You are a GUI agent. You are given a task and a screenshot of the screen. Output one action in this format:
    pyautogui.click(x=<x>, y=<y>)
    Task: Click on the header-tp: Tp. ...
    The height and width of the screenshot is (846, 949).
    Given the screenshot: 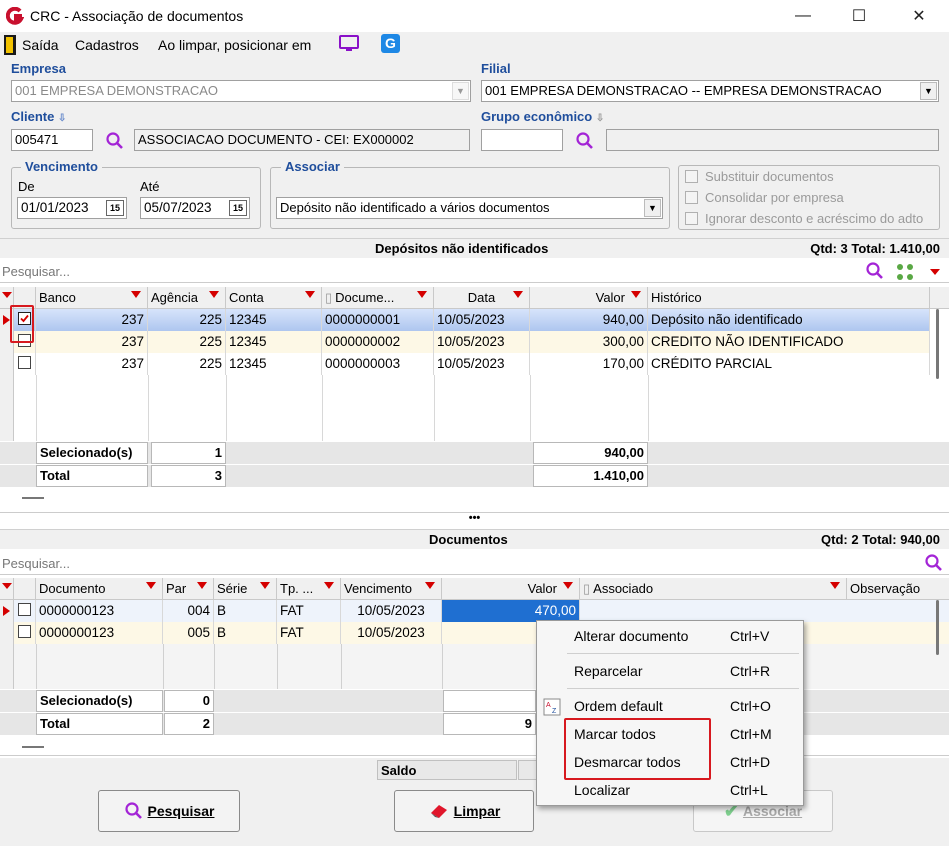 What is the action you would take?
    pyautogui.click(x=309, y=589)
    